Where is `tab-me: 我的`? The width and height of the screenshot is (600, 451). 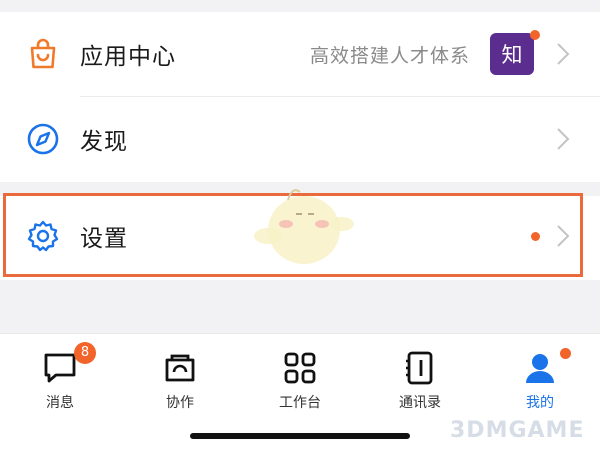 tab-me: 我的 is located at coordinates (540, 379).